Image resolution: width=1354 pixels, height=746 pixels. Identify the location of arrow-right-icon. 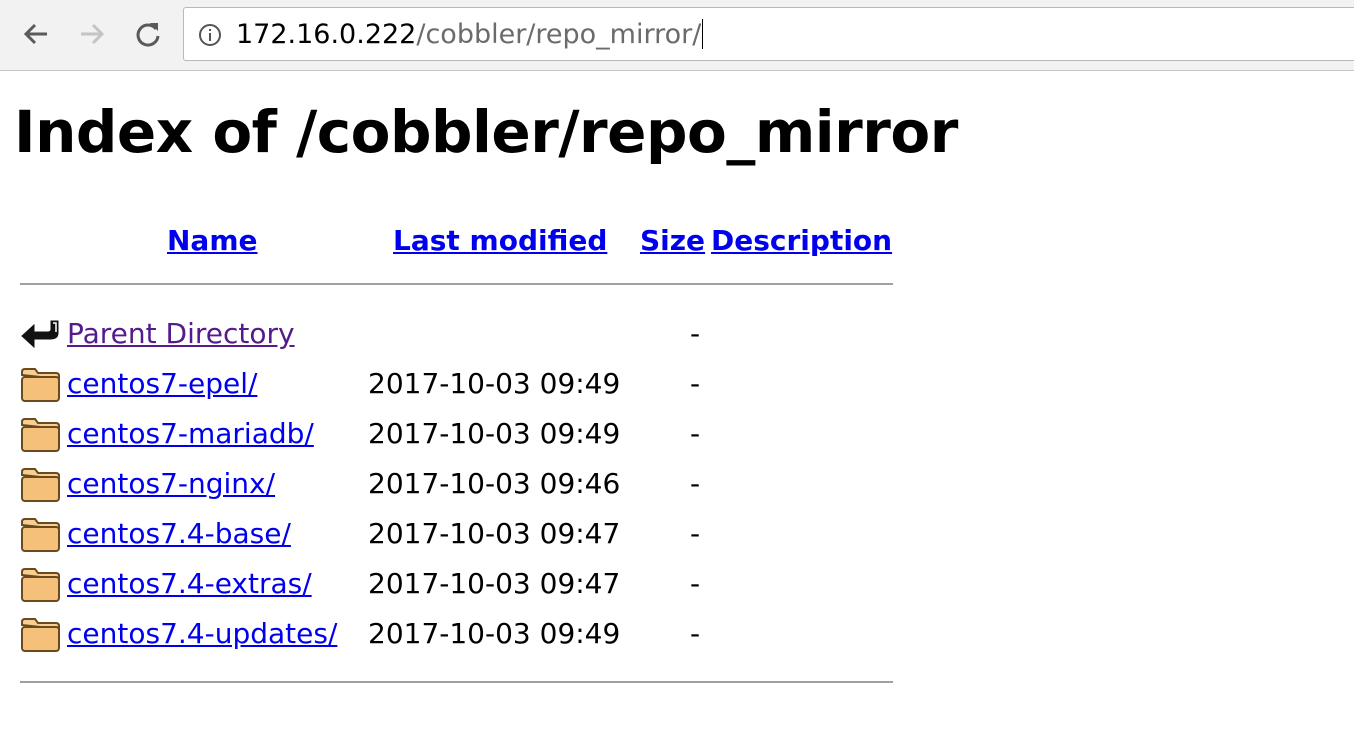
(93, 34).